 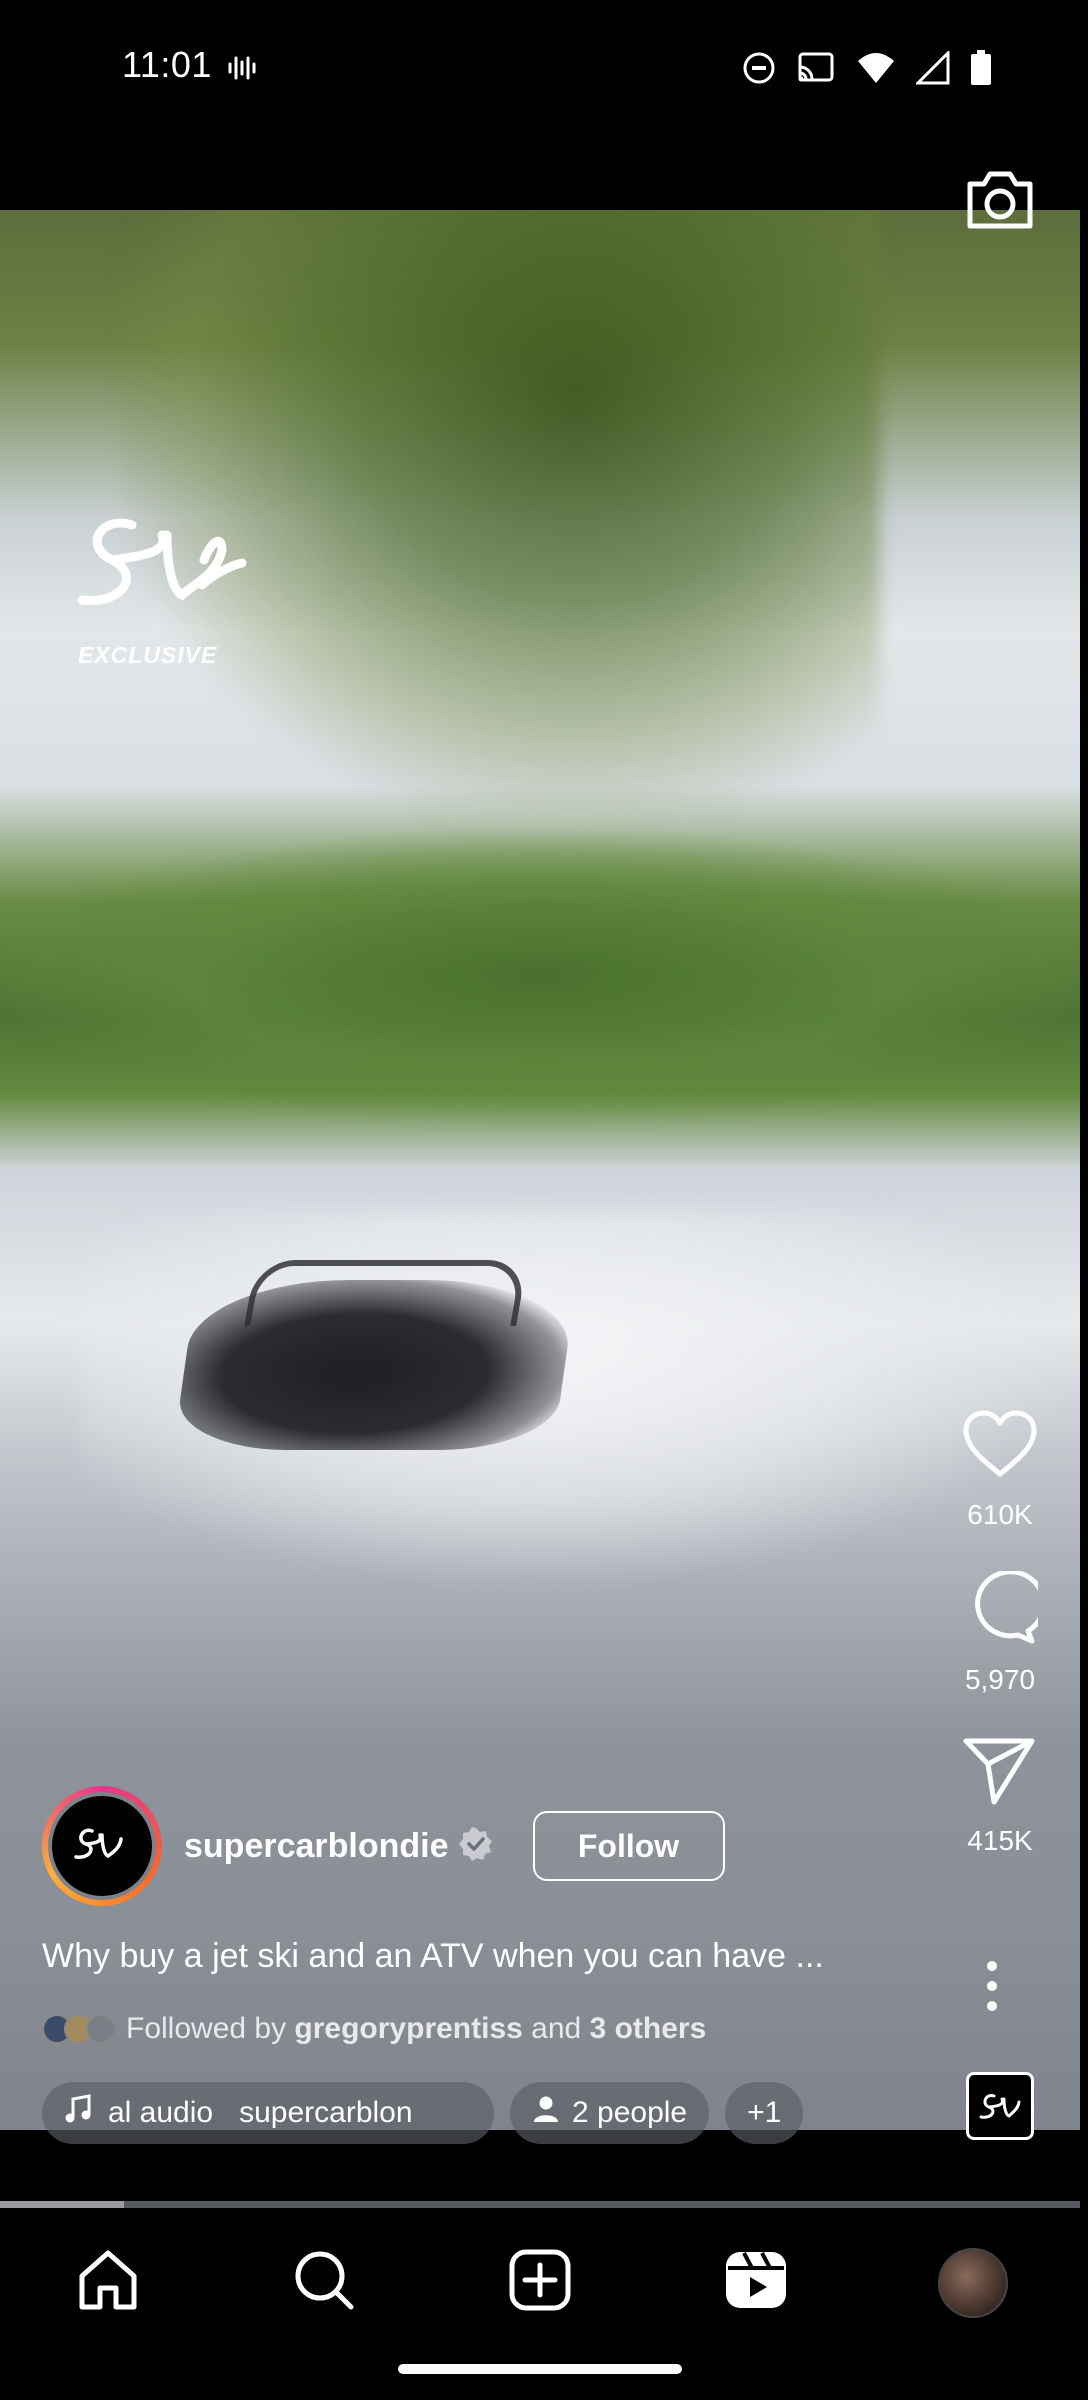 What do you see at coordinates (324, 2282) in the screenshot?
I see `search-icon` at bounding box center [324, 2282].